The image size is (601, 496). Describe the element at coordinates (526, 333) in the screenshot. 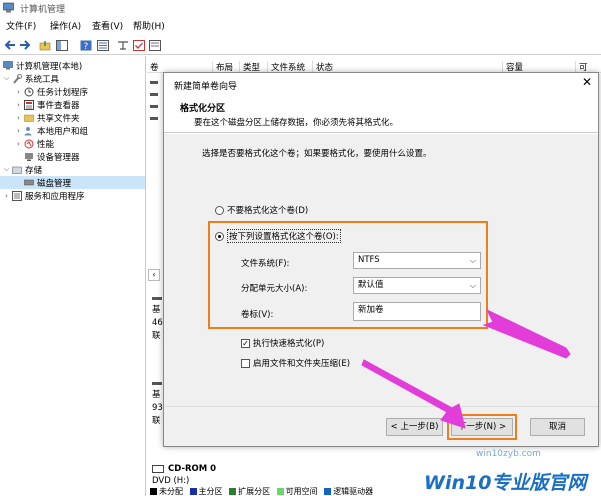

I see `arrow-to-volume-label` at that location.